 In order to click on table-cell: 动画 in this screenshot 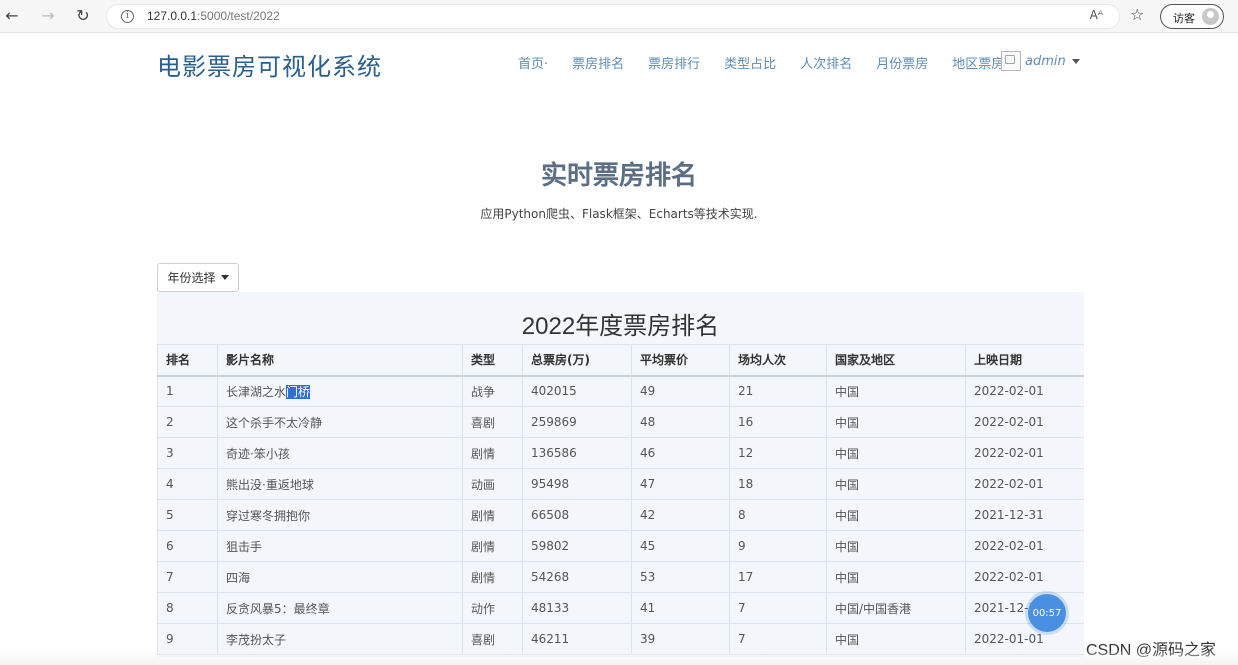, I will do `click(492, 484)`.